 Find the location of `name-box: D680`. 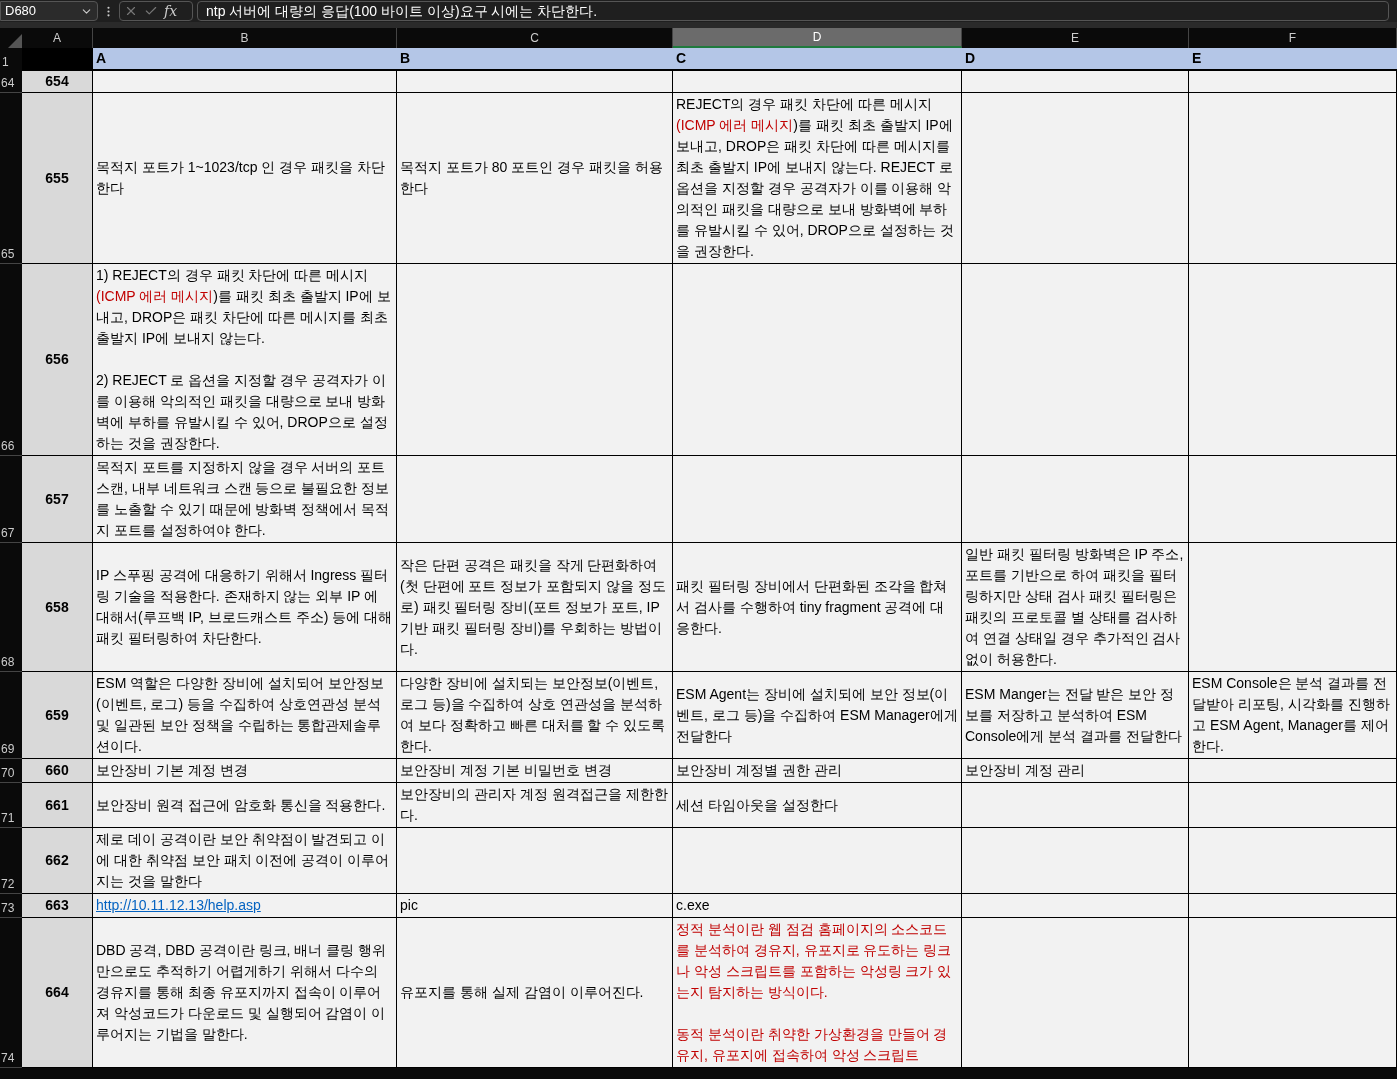

name-box: D680 is located at coordinates (49, 11).